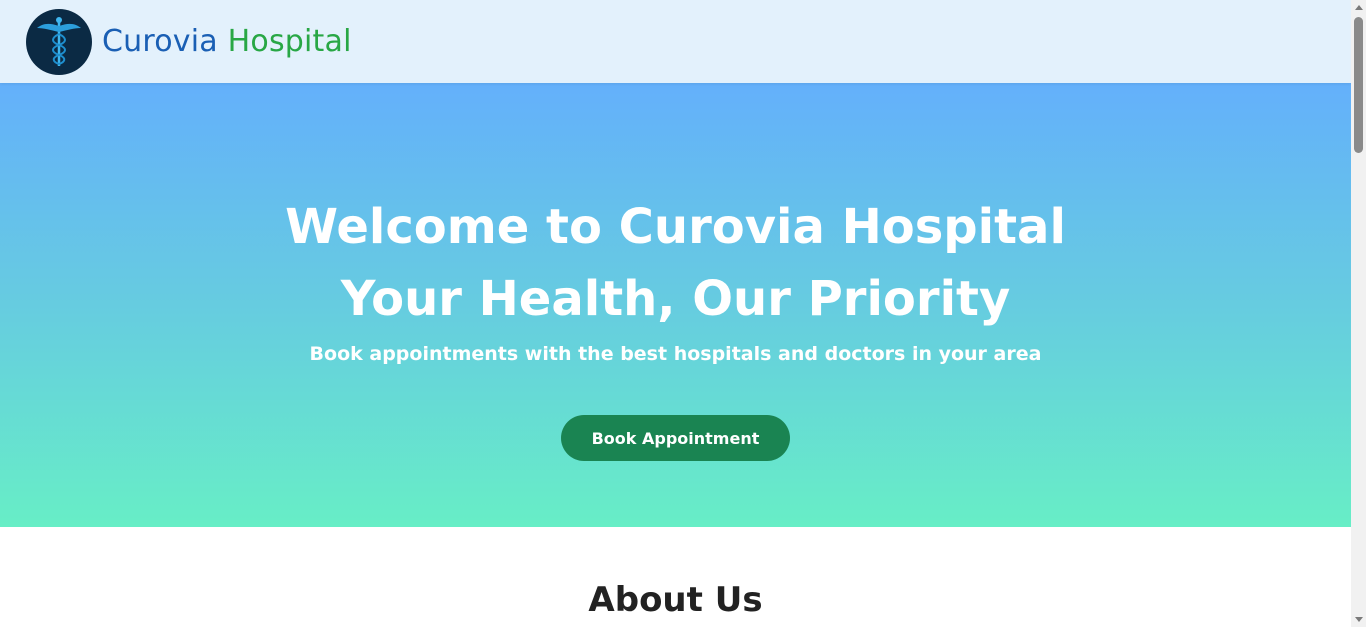  I want to click on site-header: Curovia Hospital, so click(675, 41).